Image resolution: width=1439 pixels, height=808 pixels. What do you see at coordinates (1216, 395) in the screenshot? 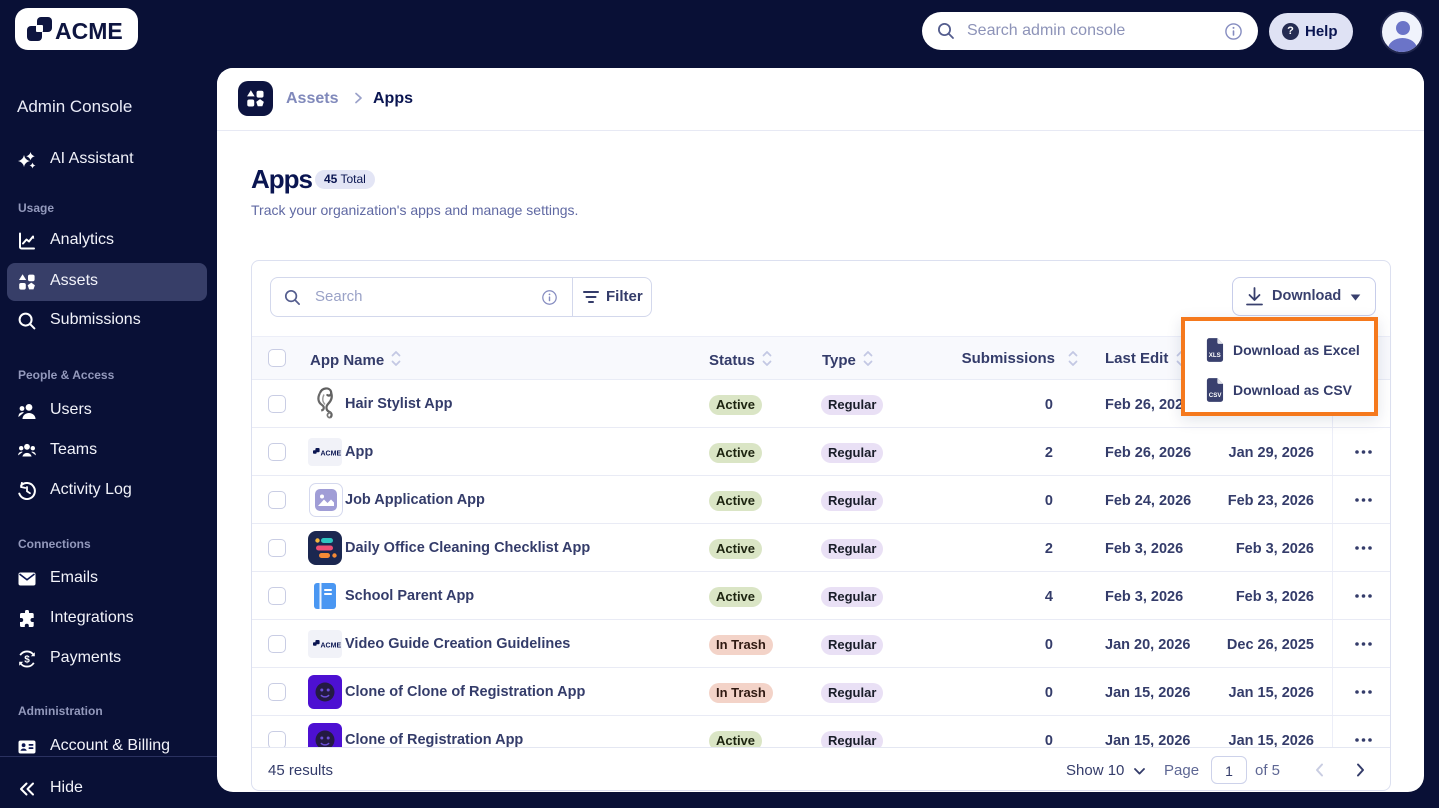
I see `svg-text: CSV` at bounding box center [1216, 395].